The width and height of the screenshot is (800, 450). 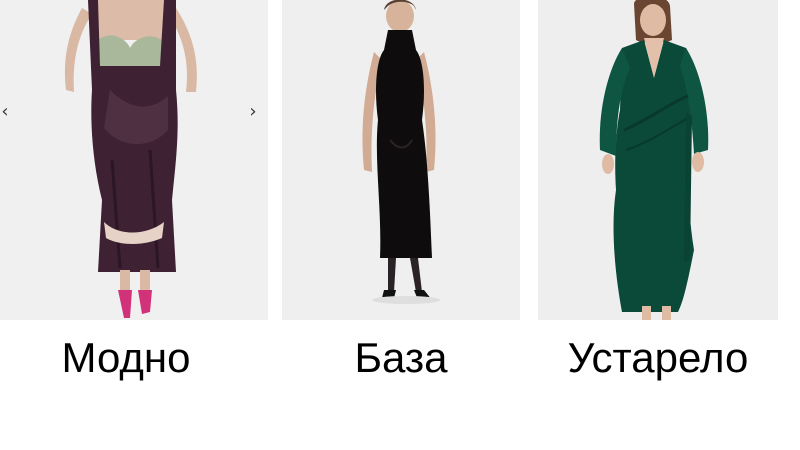 What do you see at coordinates (253, 112) in the screenshot?
I see `chevron-right-icon: ›` at bounding box center [253, 112].